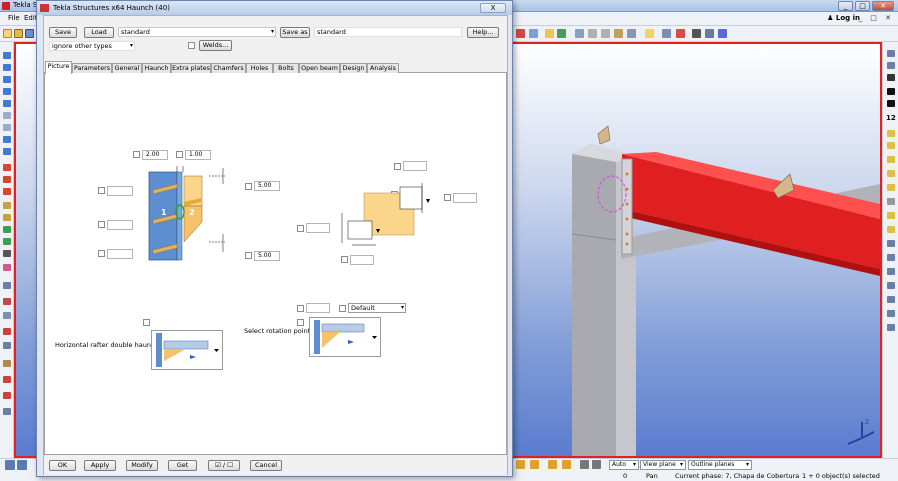  Describe the element at coordinates (266, 465) in the screenshot. I see `cancel-button: Cancel` at that location.